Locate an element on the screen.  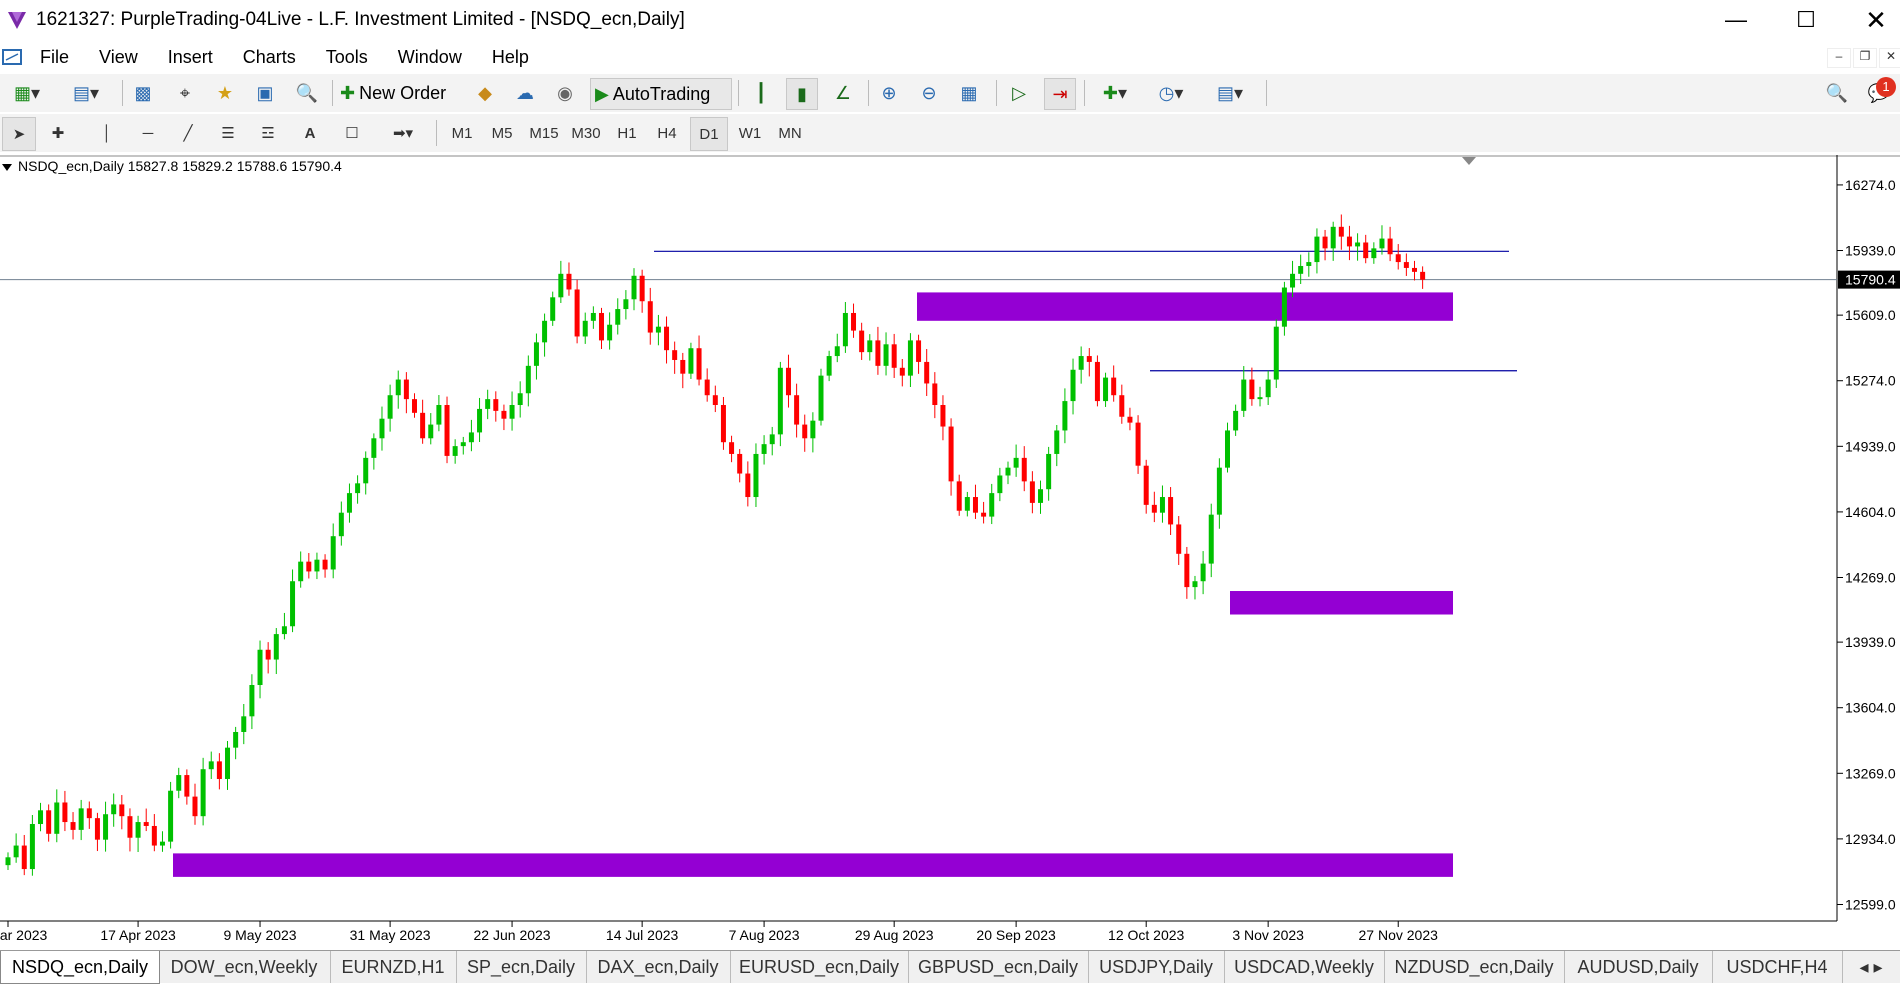
tab-audusd-daily: AUDUSD,Daily is located at coordinates (1638, 967).